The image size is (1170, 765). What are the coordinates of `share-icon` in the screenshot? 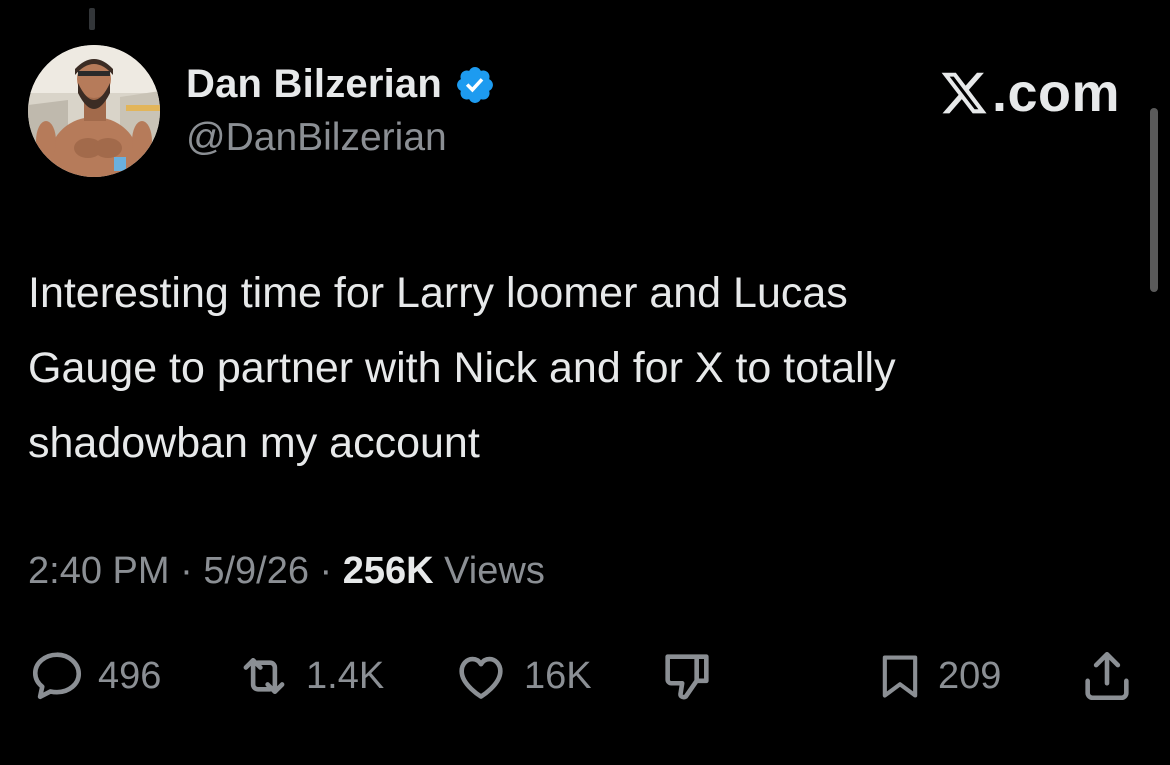 It's located at (1107, 676).